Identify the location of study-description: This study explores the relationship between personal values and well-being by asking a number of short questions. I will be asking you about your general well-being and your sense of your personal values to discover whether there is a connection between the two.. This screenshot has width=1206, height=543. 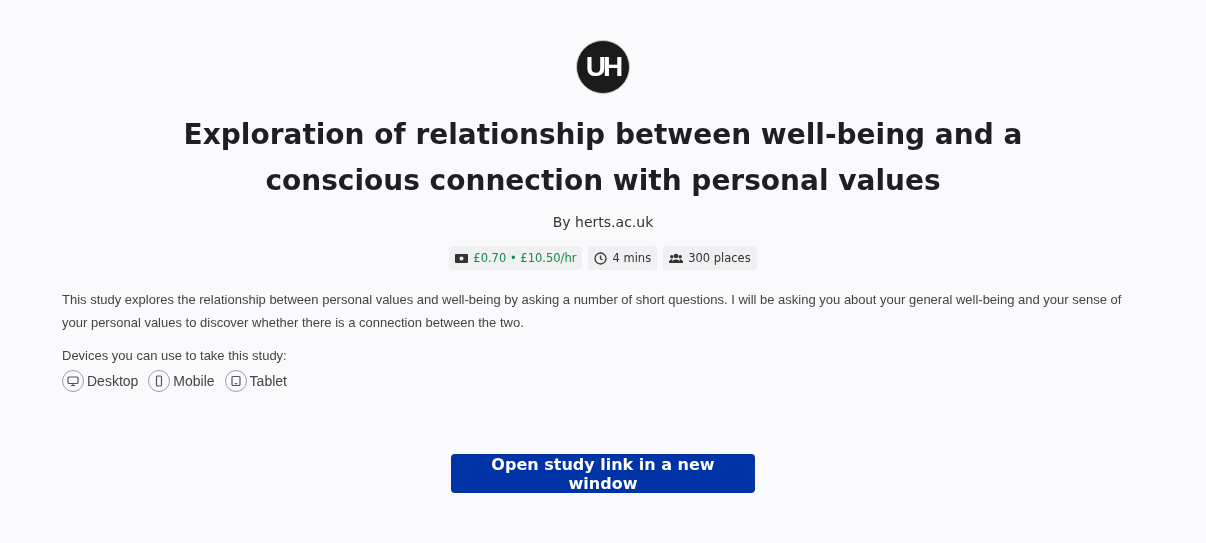
(592, 311).